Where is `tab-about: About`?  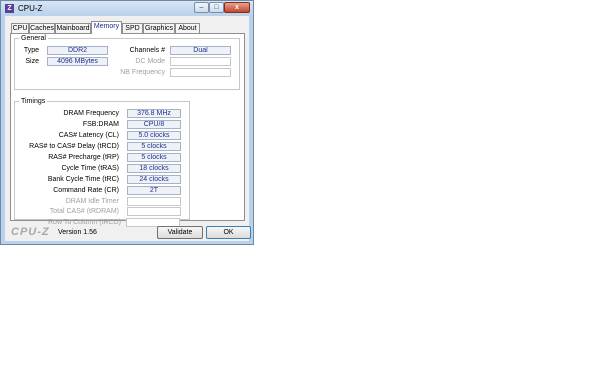
tab-about: About is located at coordinates (187, 28).